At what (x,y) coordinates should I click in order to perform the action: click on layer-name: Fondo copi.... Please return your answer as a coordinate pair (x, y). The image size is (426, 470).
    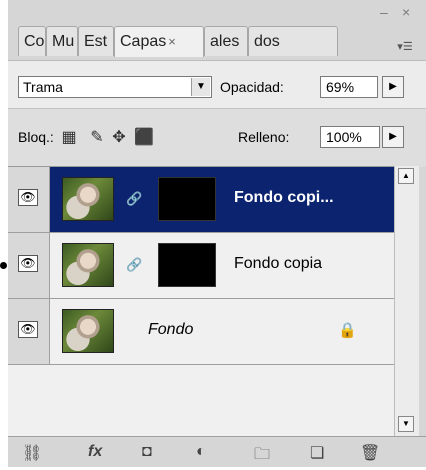
    Looking at the image, I should click on (284, 198).